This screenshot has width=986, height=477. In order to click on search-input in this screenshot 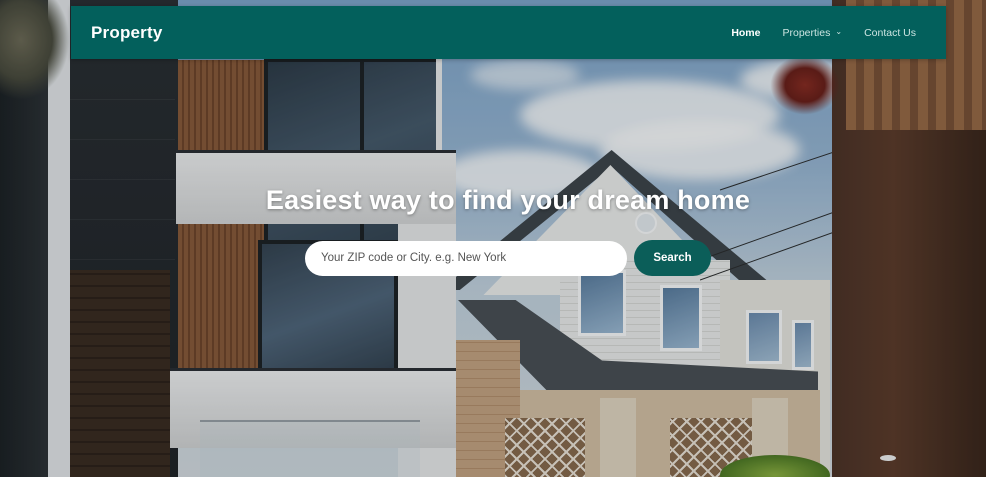, I will do `click(466, 258)`.